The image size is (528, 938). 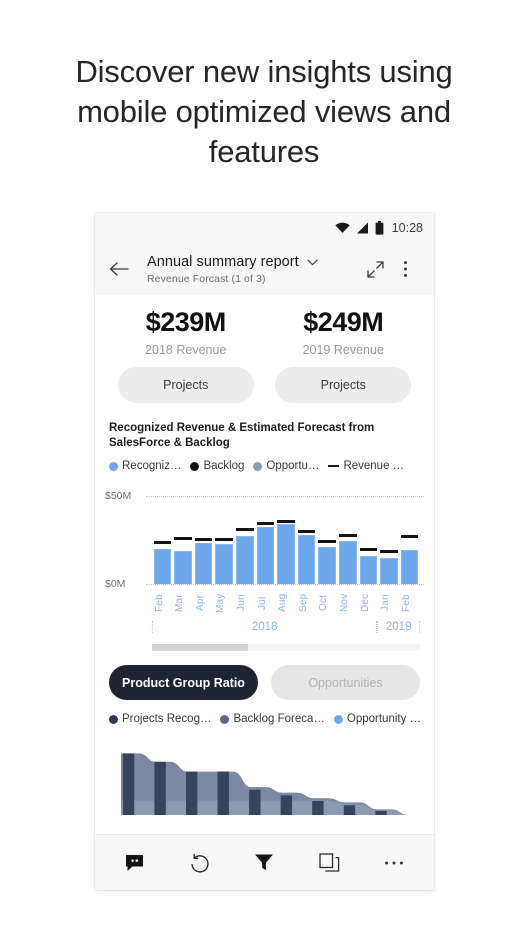 What do you see at coordinates (407, 228) in the screenshot?
I see `status-bar-clock: 10:28` at bounding box center [407, 228].